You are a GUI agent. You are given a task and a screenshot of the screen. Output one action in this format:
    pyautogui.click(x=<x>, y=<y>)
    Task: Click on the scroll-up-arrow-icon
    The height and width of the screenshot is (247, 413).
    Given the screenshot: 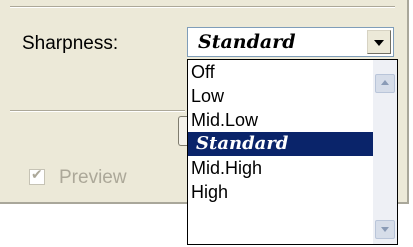 What is the action you would take?
    pyautogui.click(x=385, y=82)
    